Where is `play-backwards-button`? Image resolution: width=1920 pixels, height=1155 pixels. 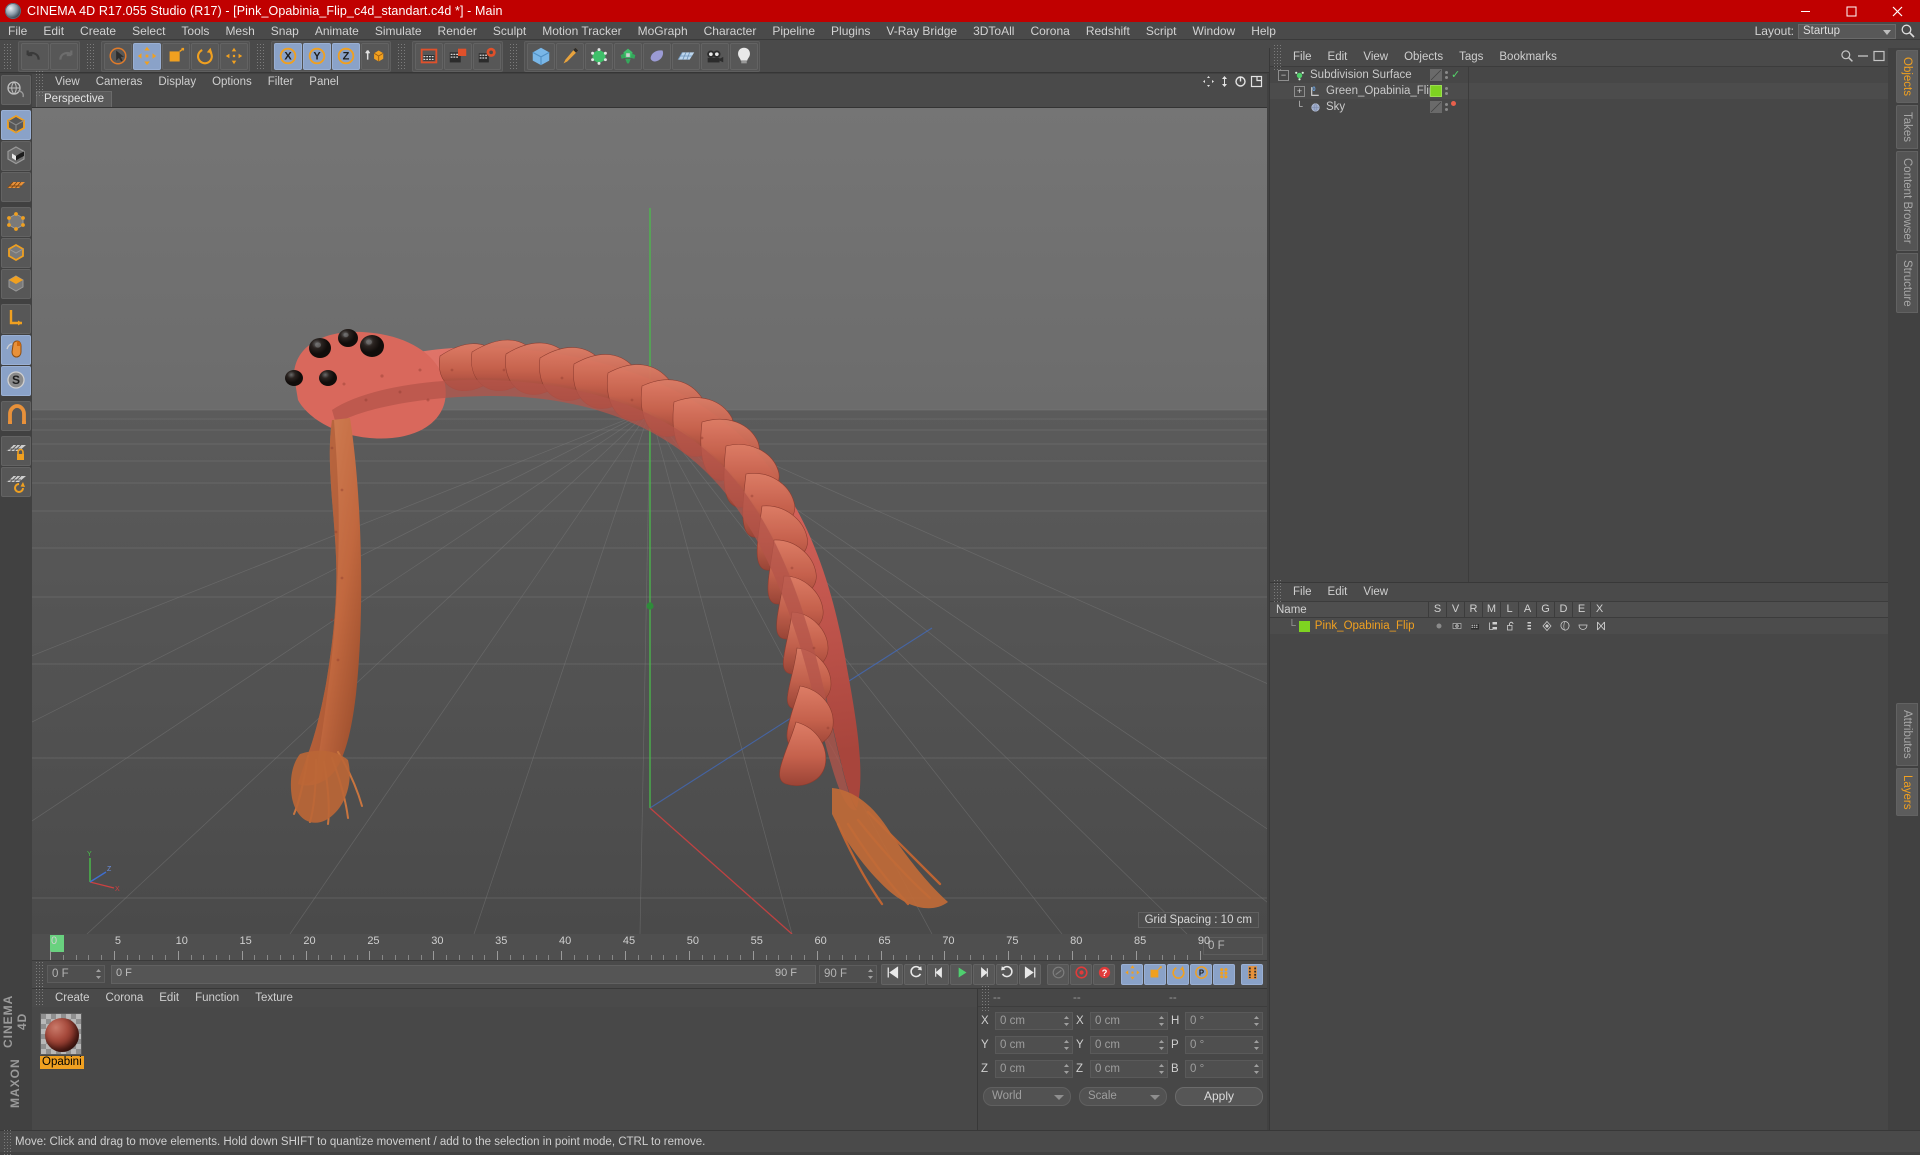 play-backwards-button is located at coordinates (915, 974).